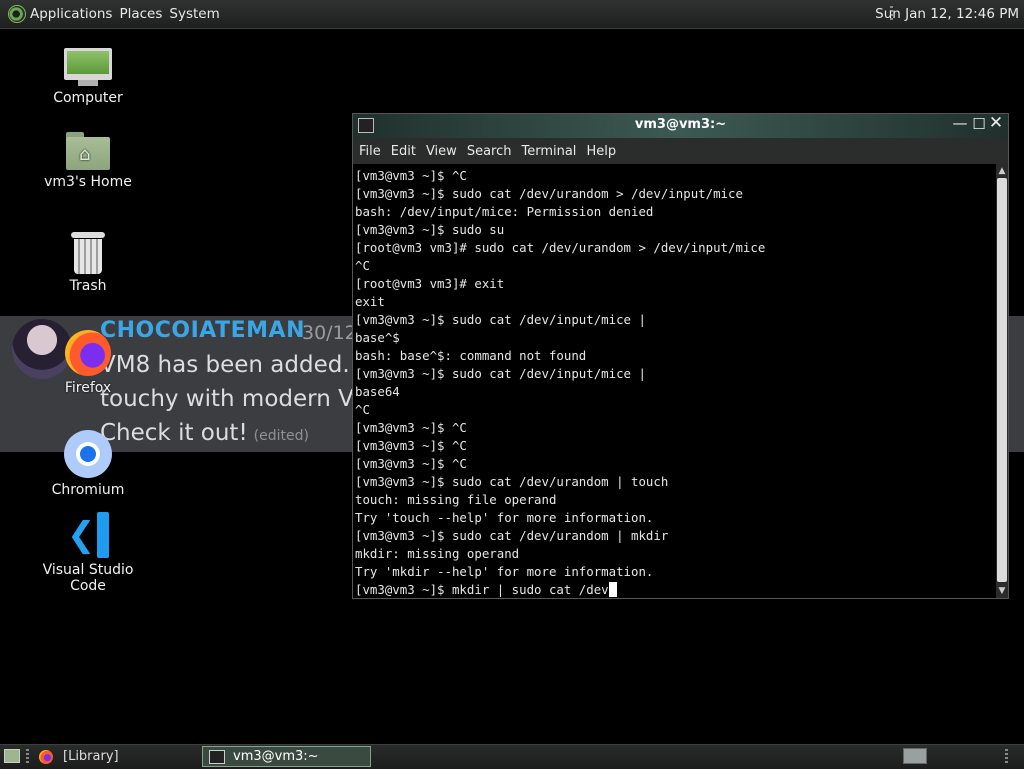 This screenshot has width=1024, height=769. Describe the element at coordinates (217, 756) in the screenshot. I see `terminal-icon` at that location.